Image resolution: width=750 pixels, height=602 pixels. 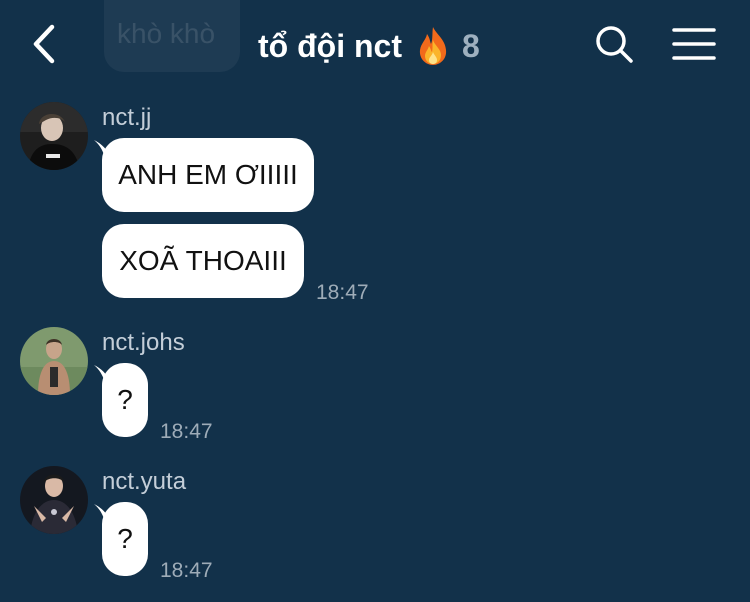 I want to click on chat-header: khò khò tổ đội nct 8, so click(x=375, y=43).